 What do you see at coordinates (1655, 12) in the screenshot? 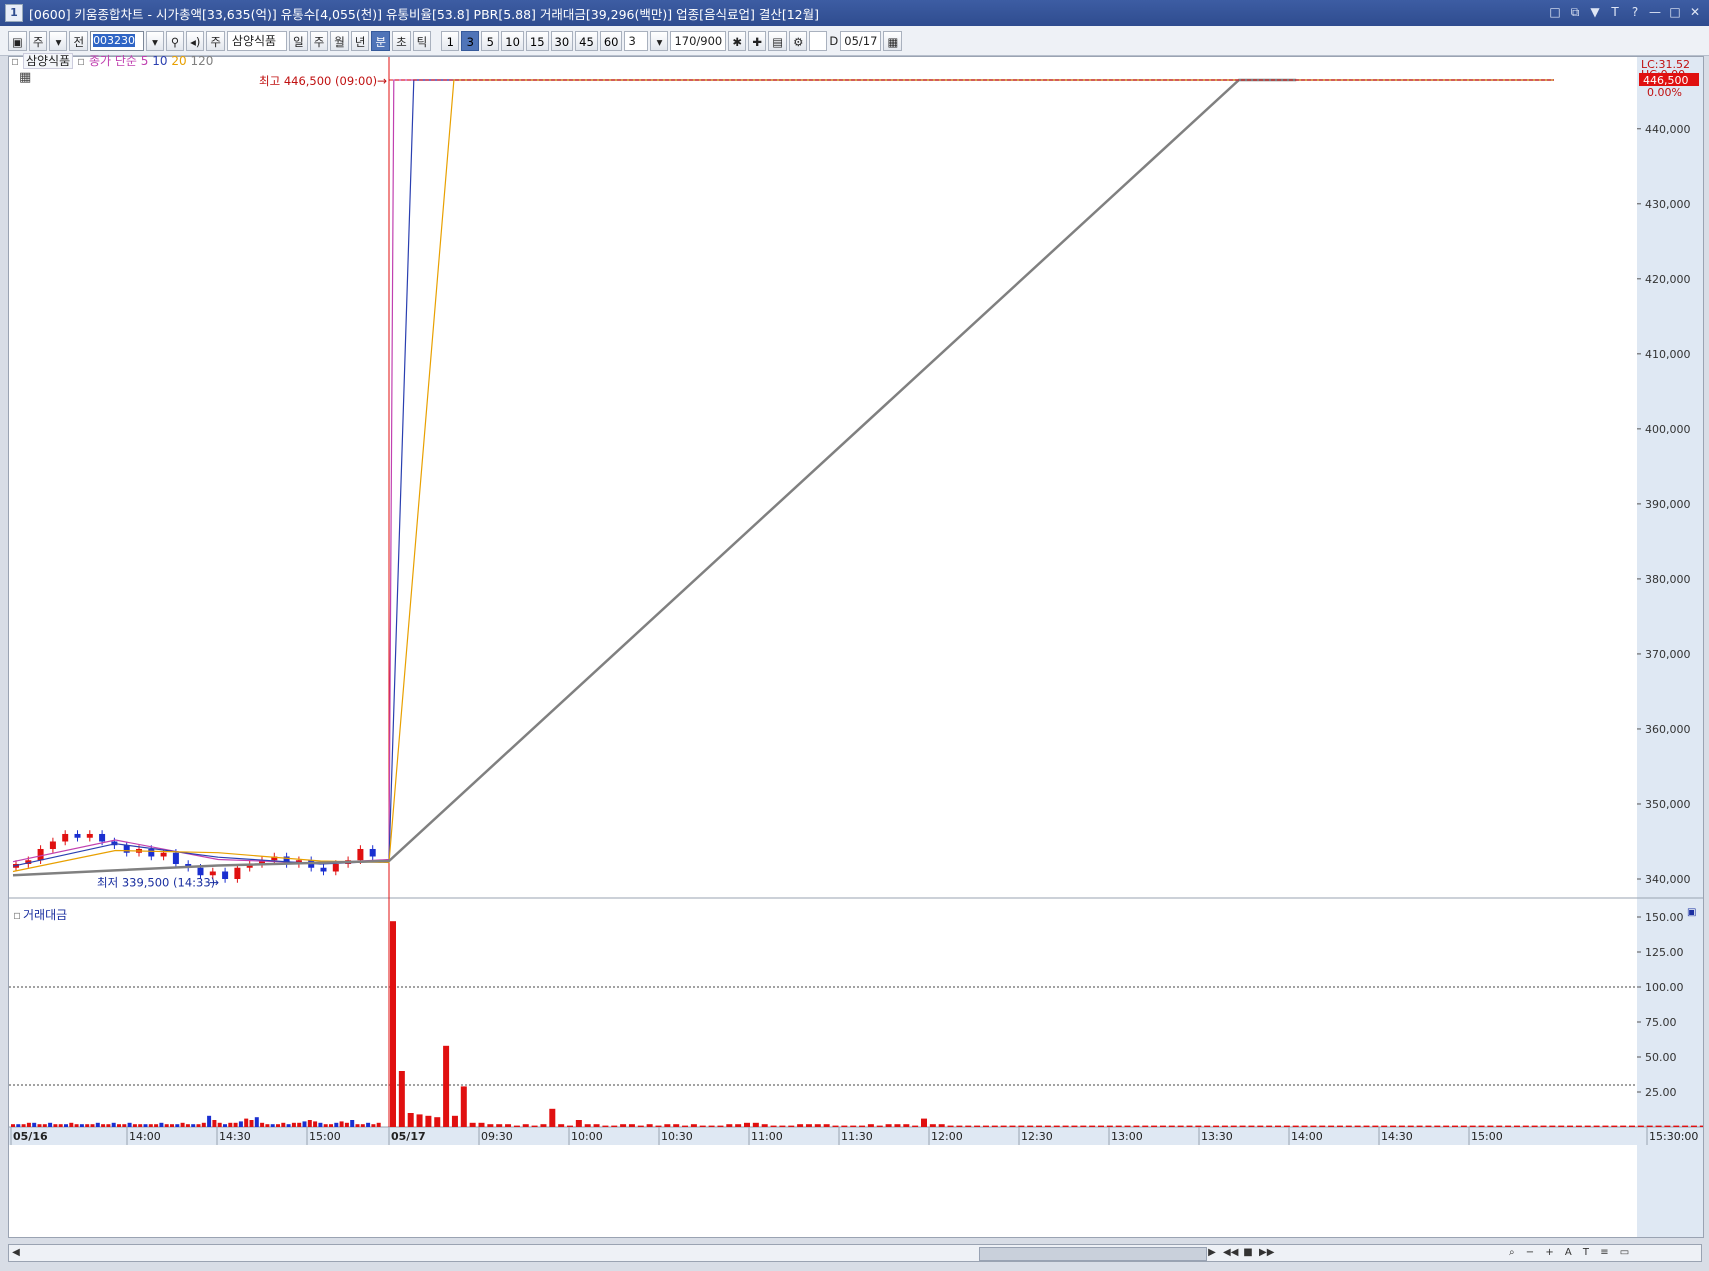
I see `minimize-icon: —` at bounding box center [1655, 12].